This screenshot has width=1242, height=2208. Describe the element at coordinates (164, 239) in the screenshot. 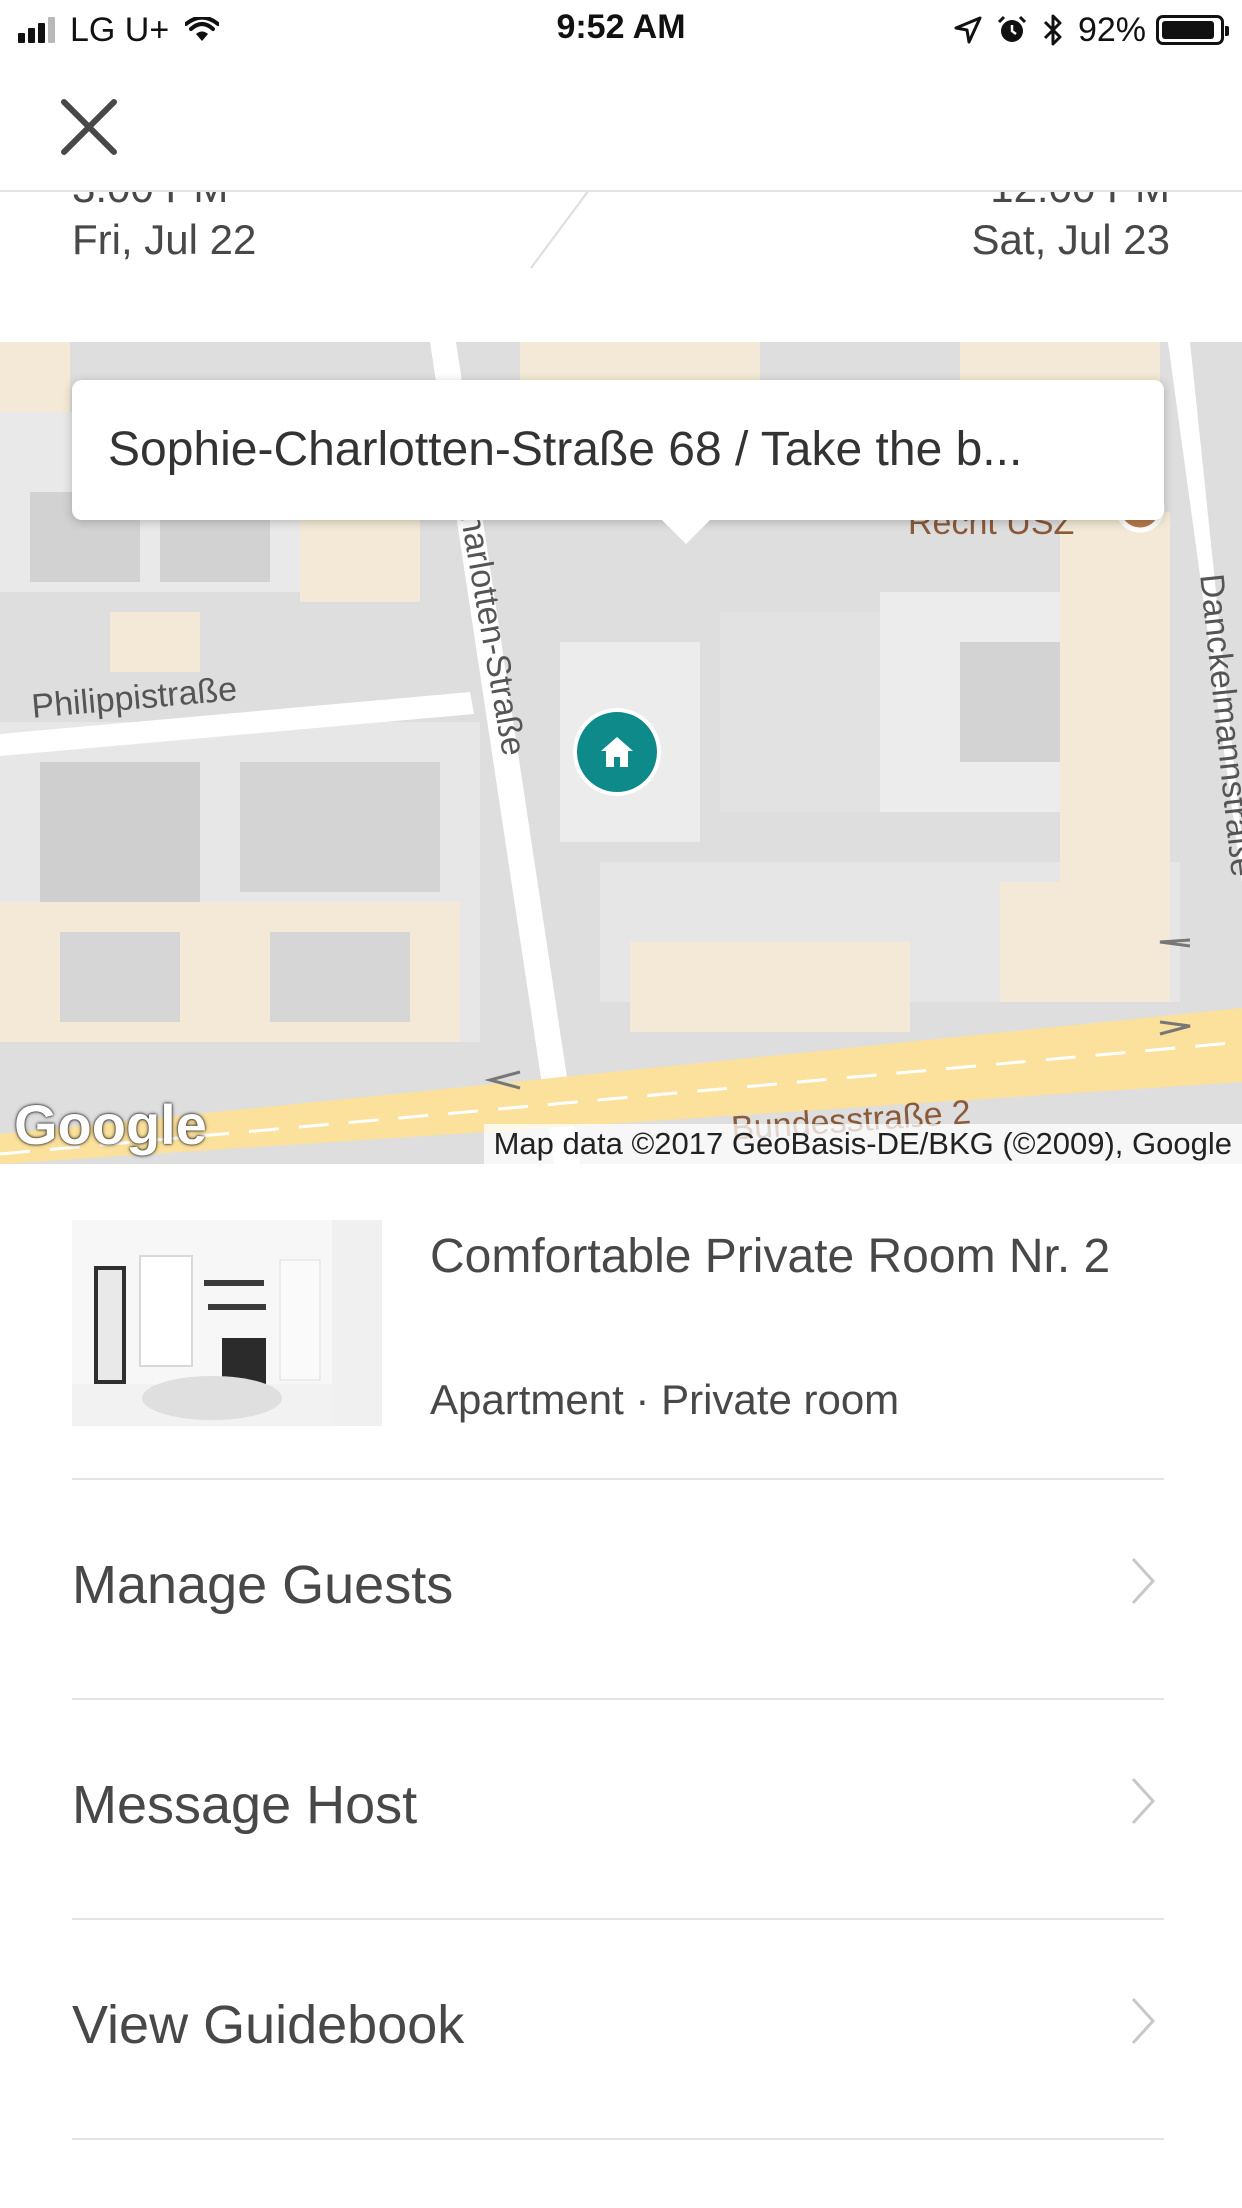

I see `checkin-date: Fri, Jul 22` at that location.